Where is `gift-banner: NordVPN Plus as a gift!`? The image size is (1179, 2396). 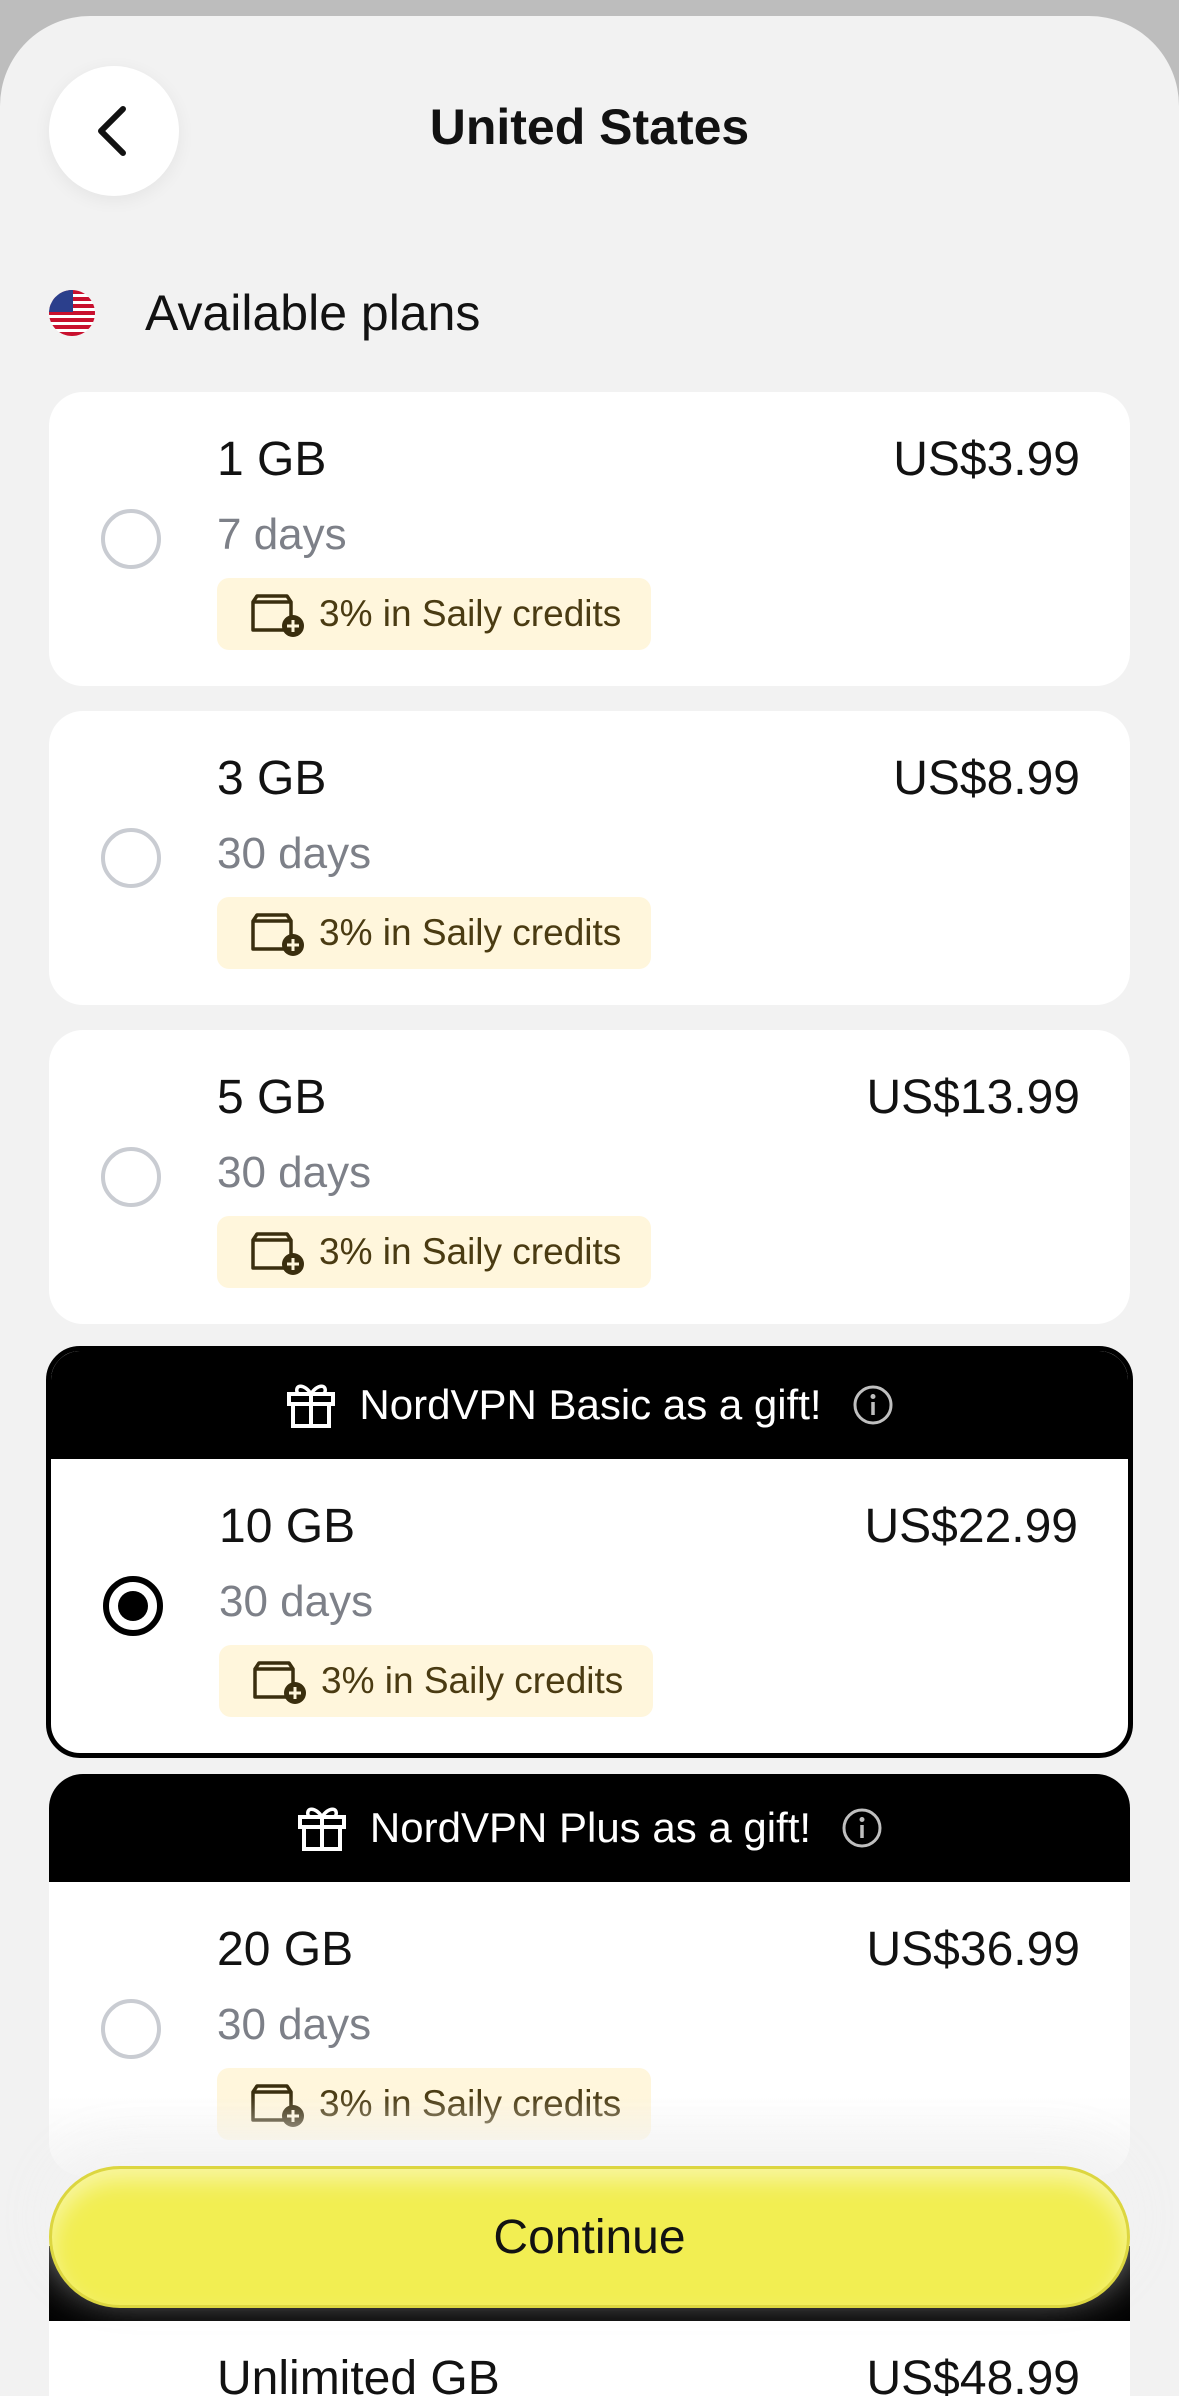
gift-banner: NordVPN Plus as a gift! is located at coordinates (589, 1828).